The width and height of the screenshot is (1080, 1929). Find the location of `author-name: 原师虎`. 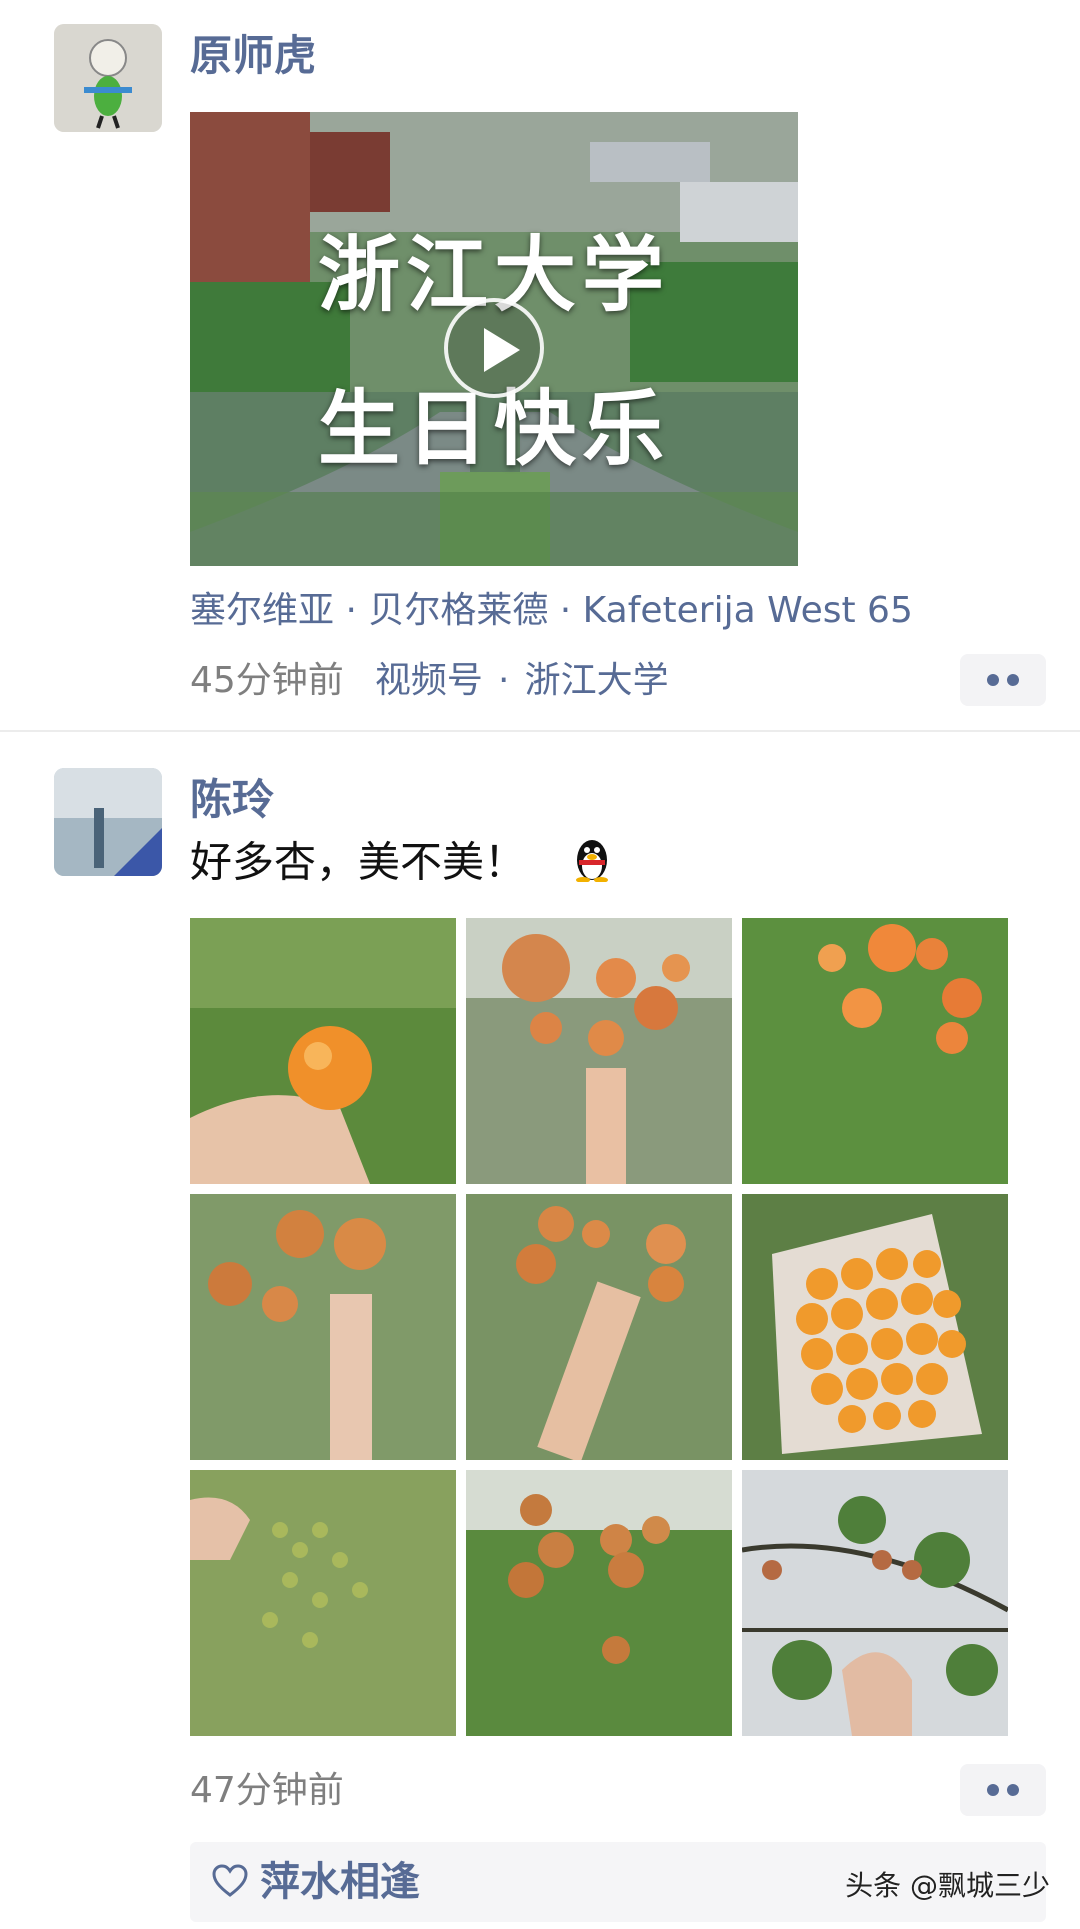

author-name: 原师虎 is located at coordinates (253, 56).